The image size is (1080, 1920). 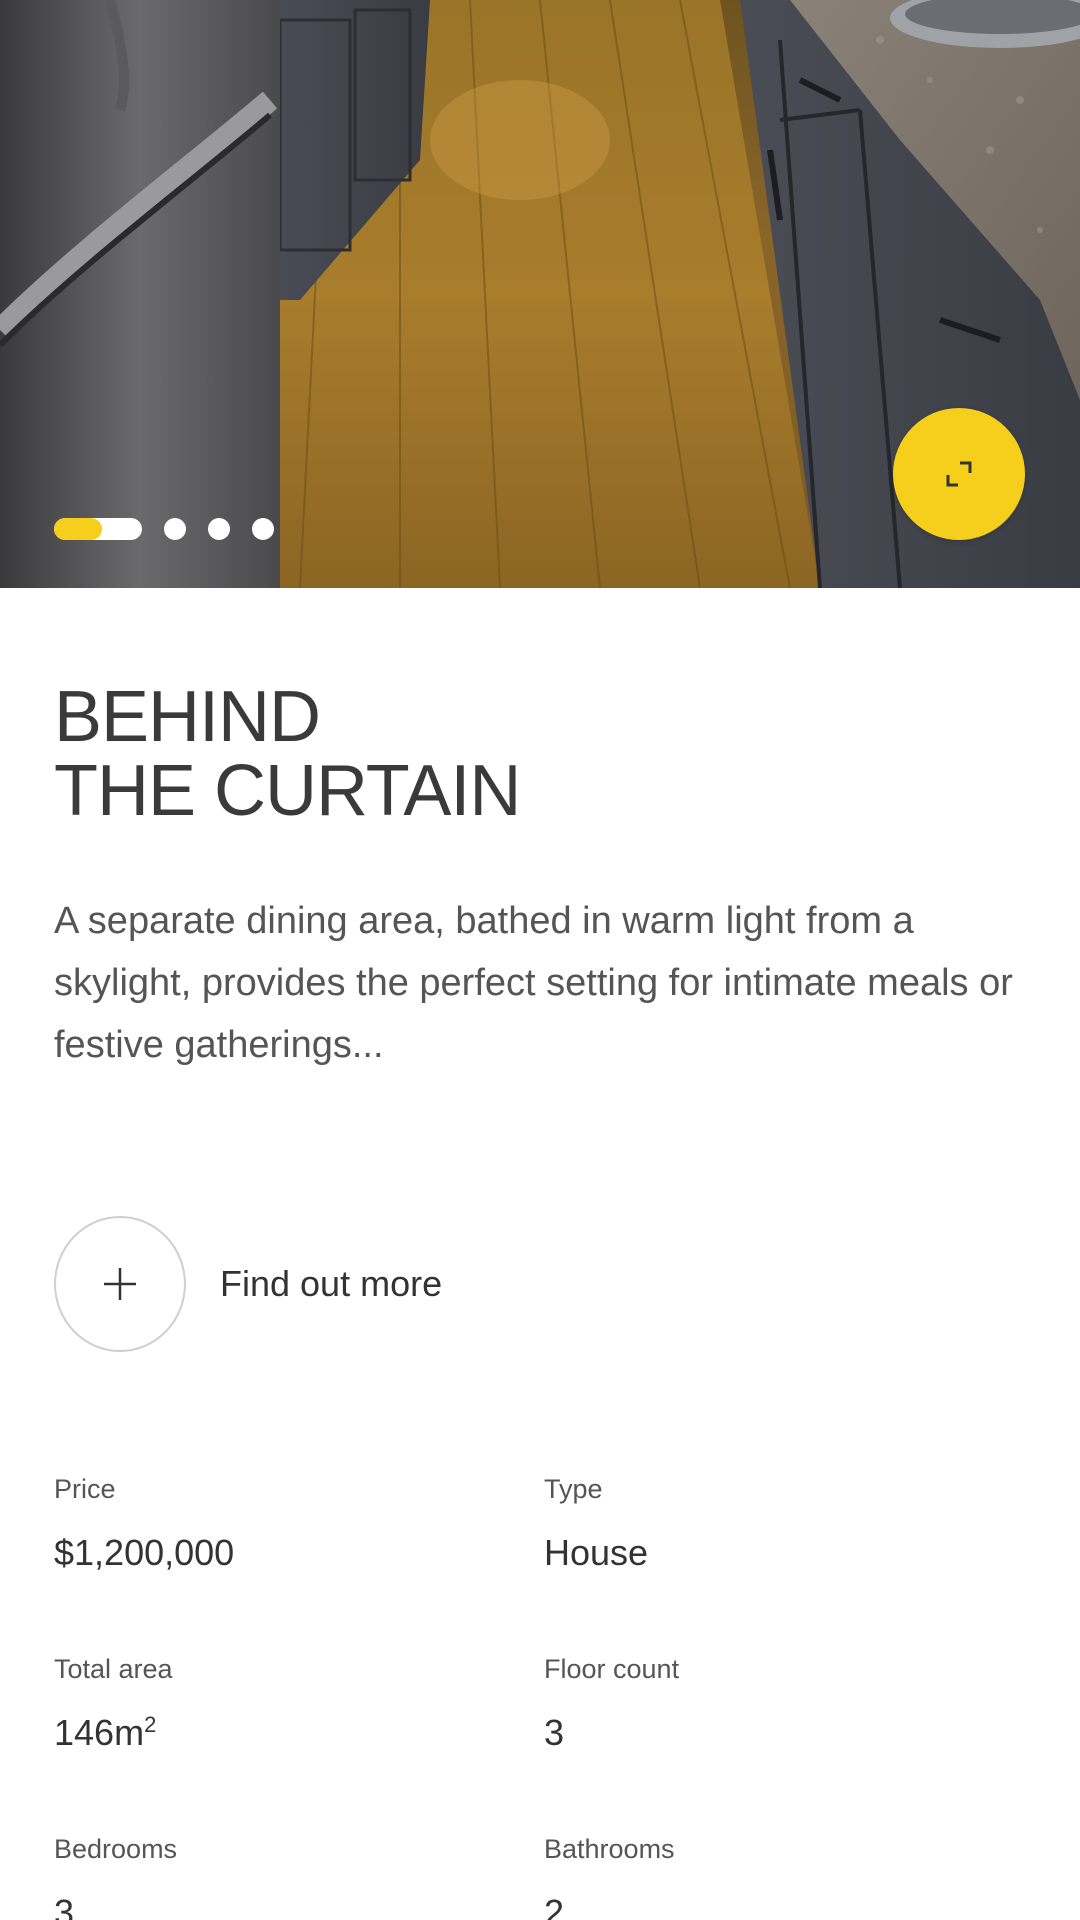 I want to click on listing-title-line2: THE CURTAIN, so click(x=287, y=791).